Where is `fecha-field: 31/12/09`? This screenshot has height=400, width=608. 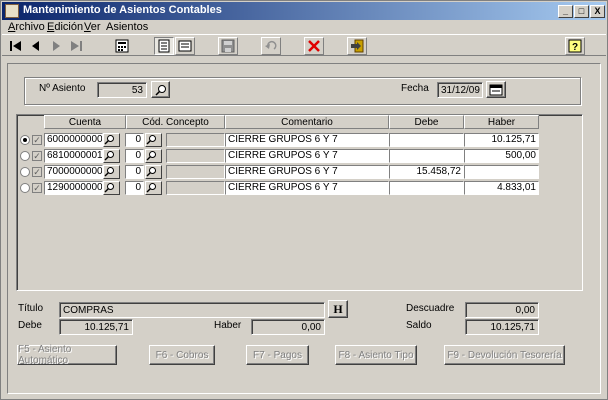
fecha-field: 31/12/09 is located at coordinates (460, 90).